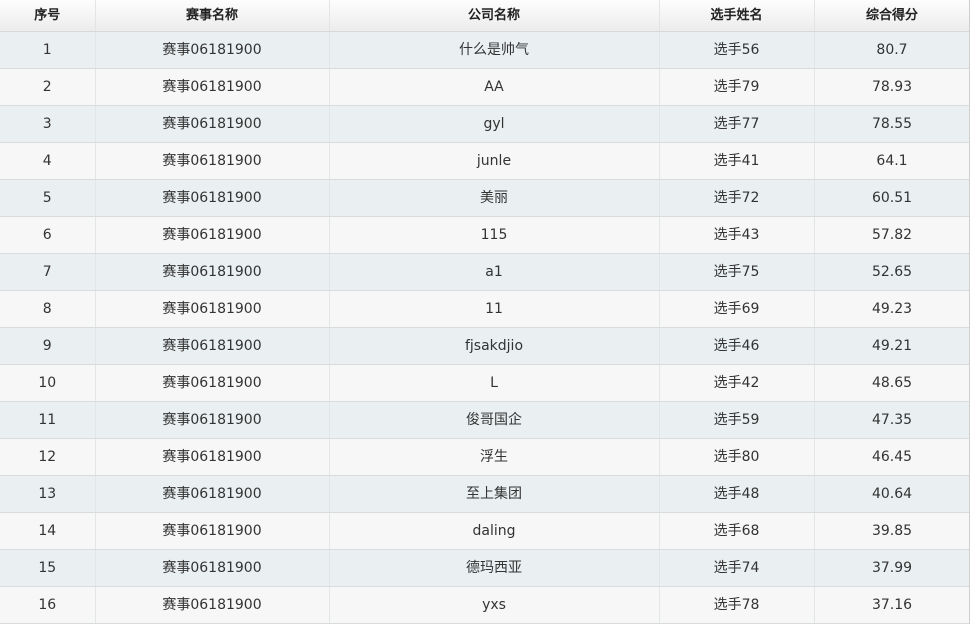 This screenshot has width=971, height=624. I want to click on cell-total-score: 46.45, so click(892, 457).